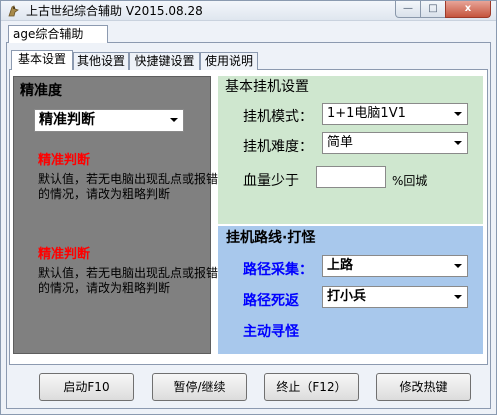 This screenshot has width=497, height=415. What do you see at coordinates (271, 238) in the screenshot?
I see `route-group-label: 挂机路线·打怪` at bounding box center [271, 238].